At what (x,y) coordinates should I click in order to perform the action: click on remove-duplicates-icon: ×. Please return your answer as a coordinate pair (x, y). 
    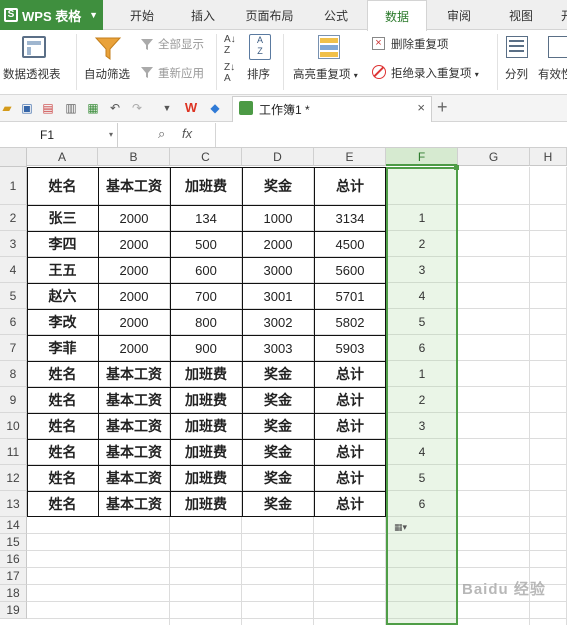
    Looking at the image, I should click on (378, 43).